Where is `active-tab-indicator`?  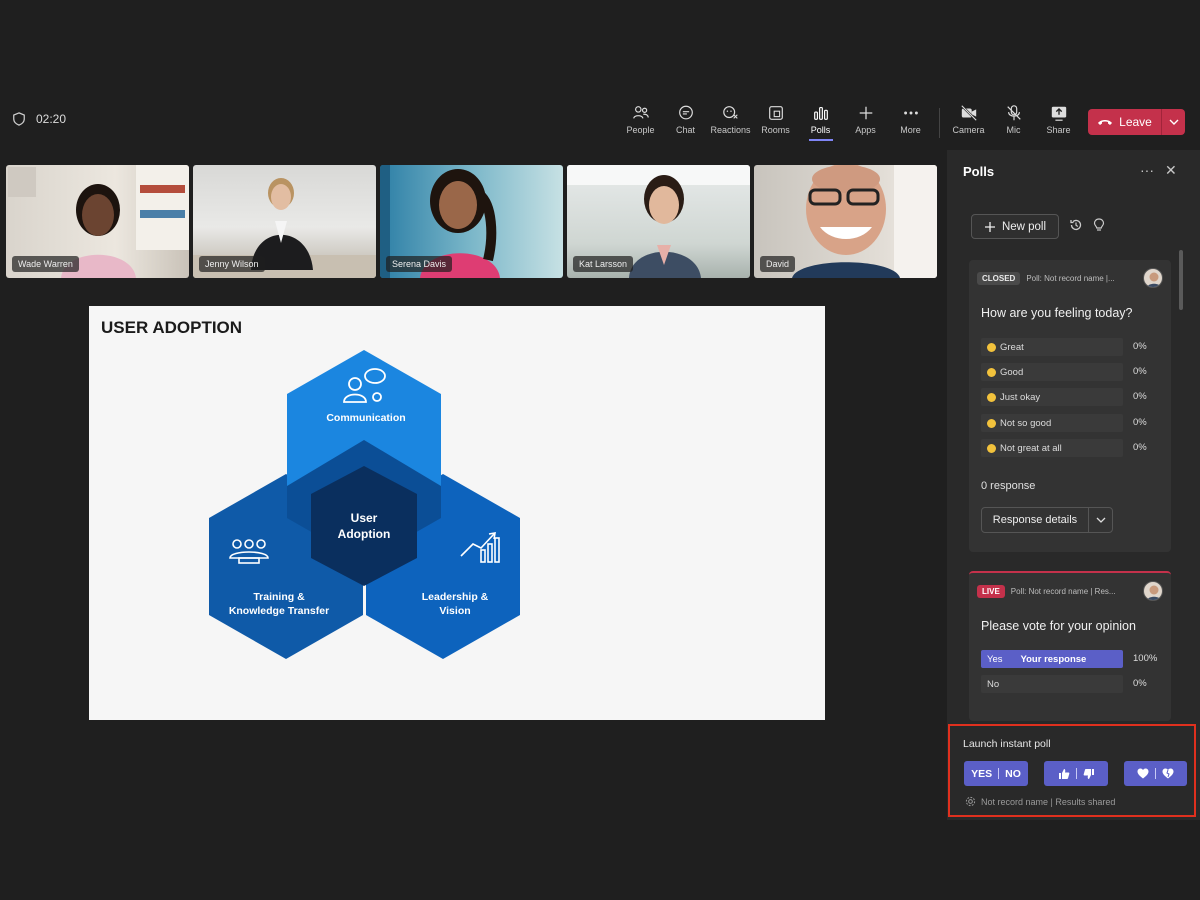 active-tab-indicator is located at coordinates (820, 140).